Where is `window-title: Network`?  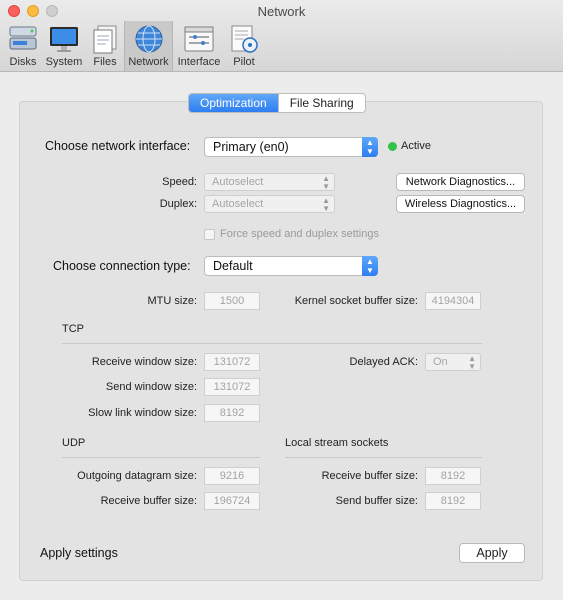 window-title: Network is located at coordinates (281, 11).